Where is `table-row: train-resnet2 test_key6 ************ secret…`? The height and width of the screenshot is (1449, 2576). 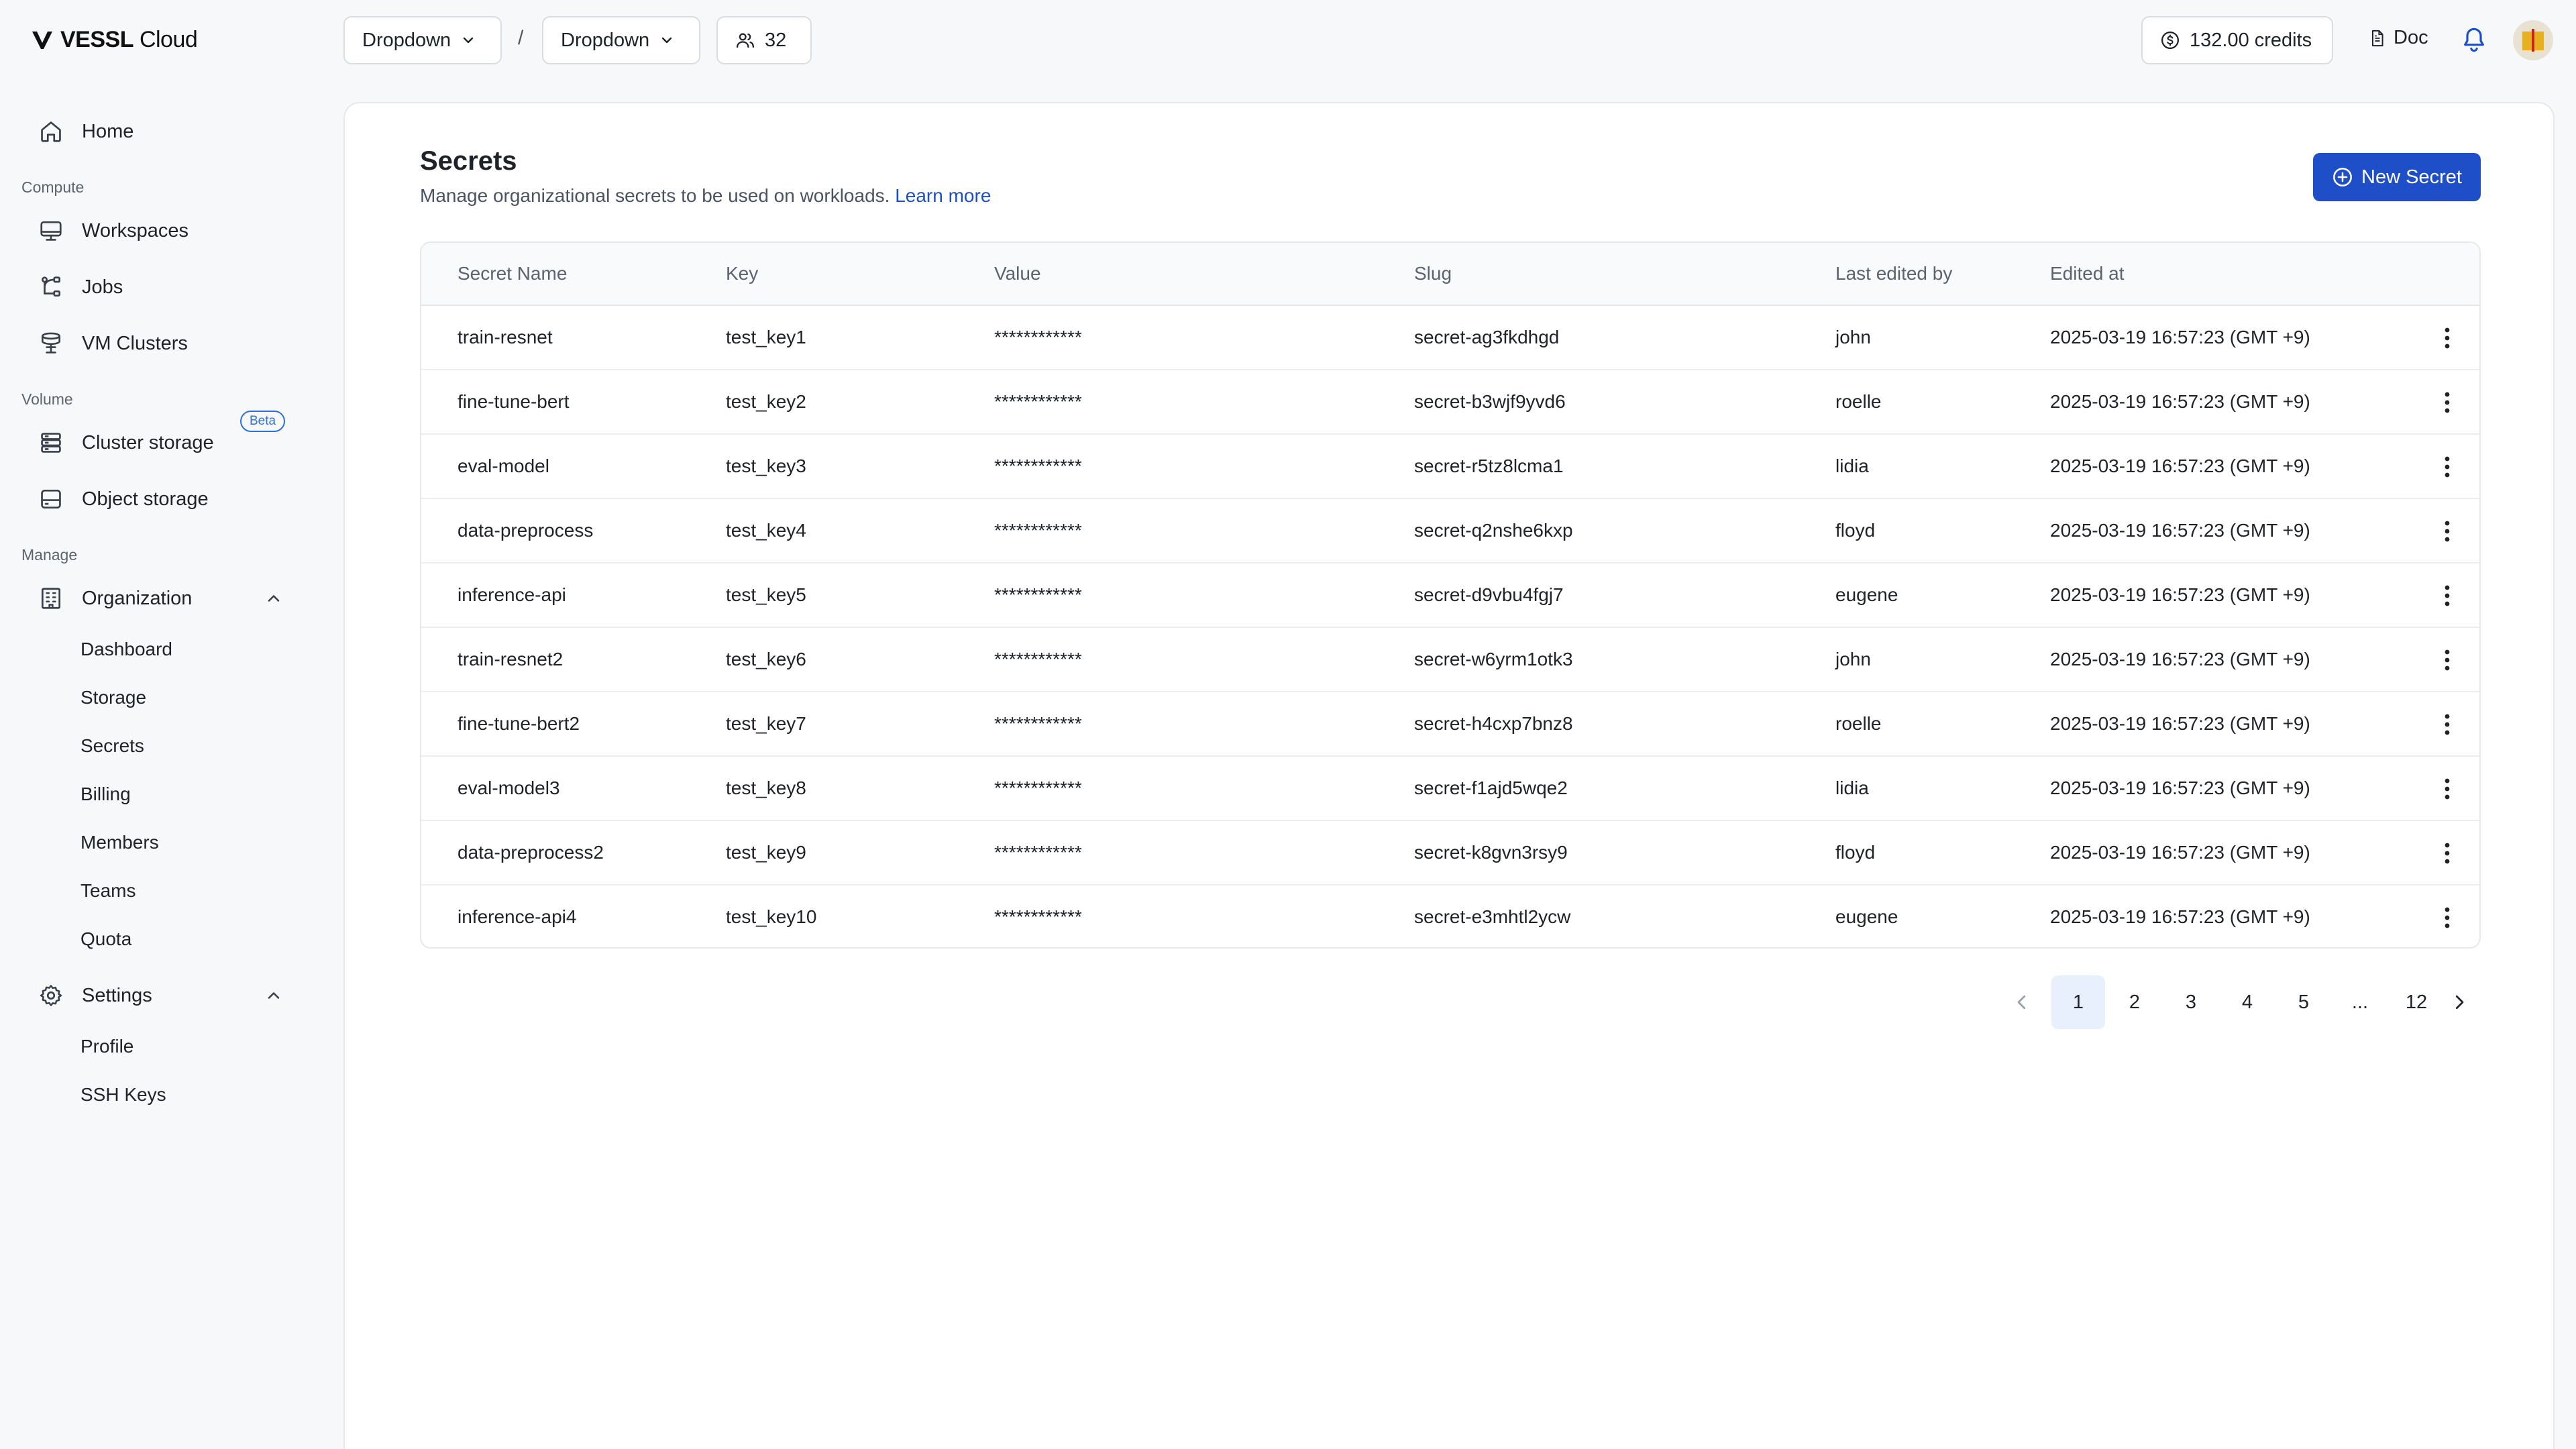
table-row: train-resnet2 test_key6 ************ secret… is located at coordinates (1450, 660).